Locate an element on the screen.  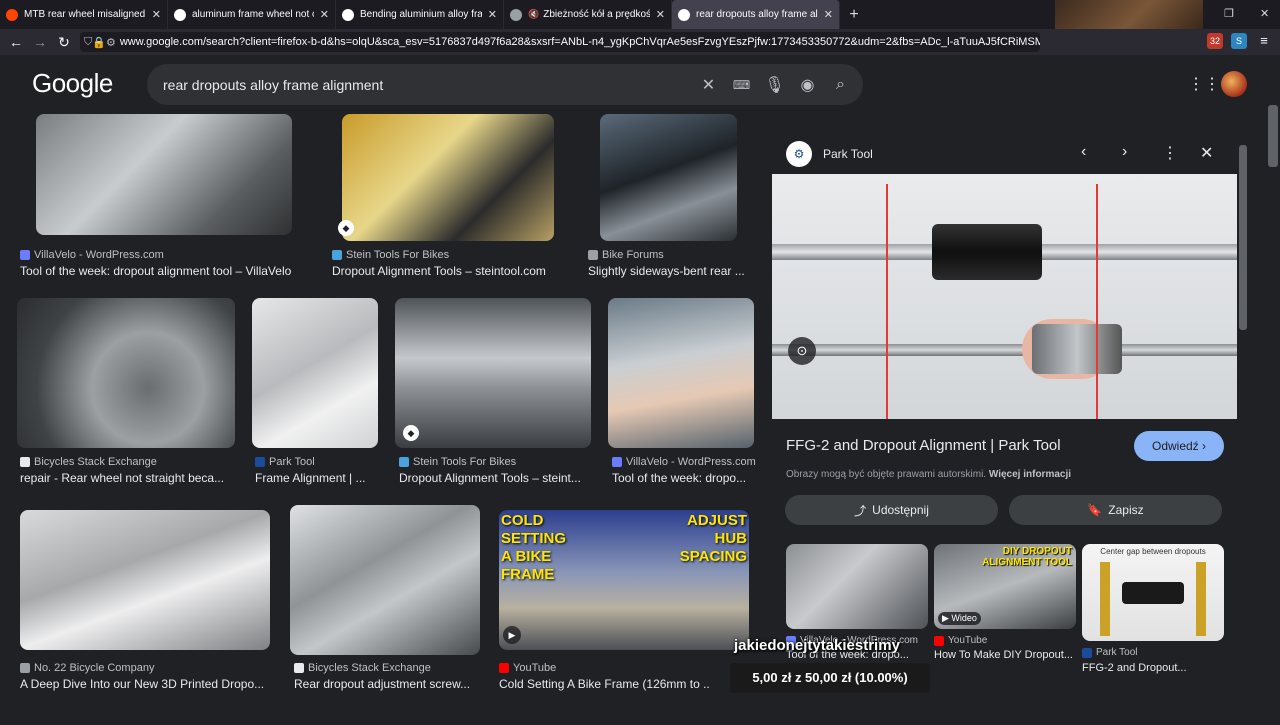
thumbnail-text-right: ADJUST HUB SPACING is located at coordinates (713, 538).